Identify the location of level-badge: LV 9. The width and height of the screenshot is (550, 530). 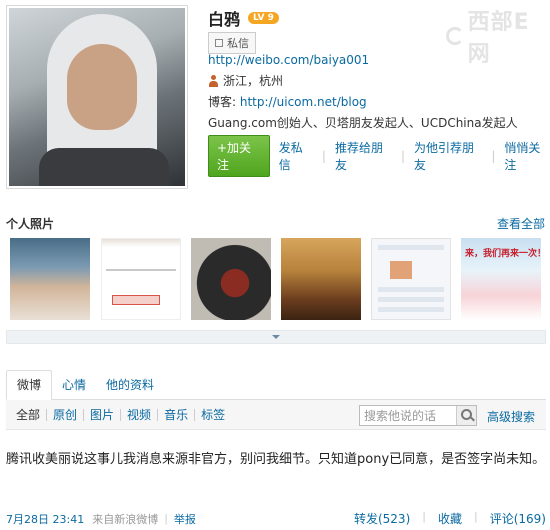
(263, 18).